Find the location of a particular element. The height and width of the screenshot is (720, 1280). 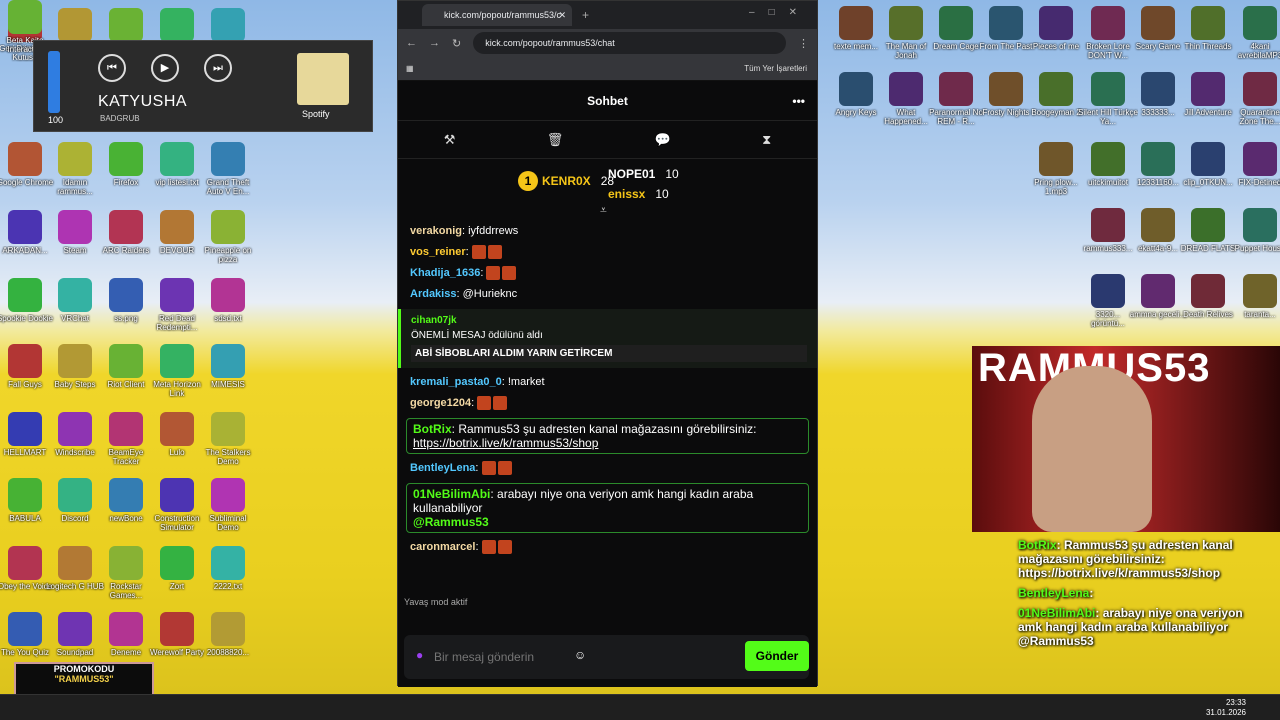

leaderboard-name: NOPE01 is located at coordinates (632, 174).